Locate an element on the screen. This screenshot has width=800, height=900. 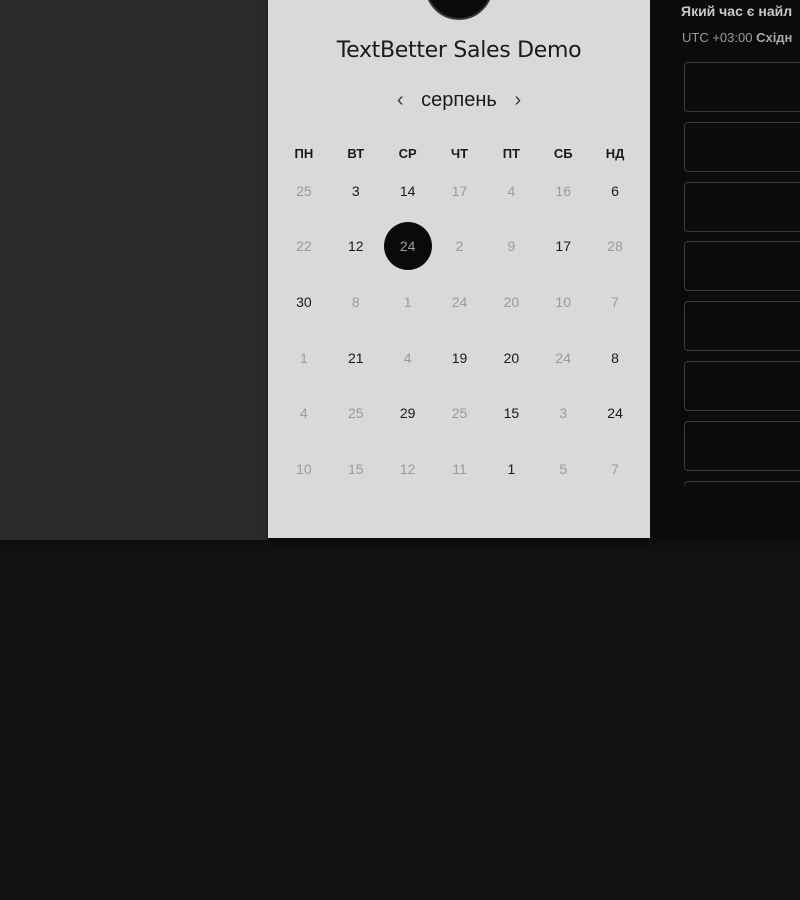
day-number: 28 is located at coordinates (615, 246).